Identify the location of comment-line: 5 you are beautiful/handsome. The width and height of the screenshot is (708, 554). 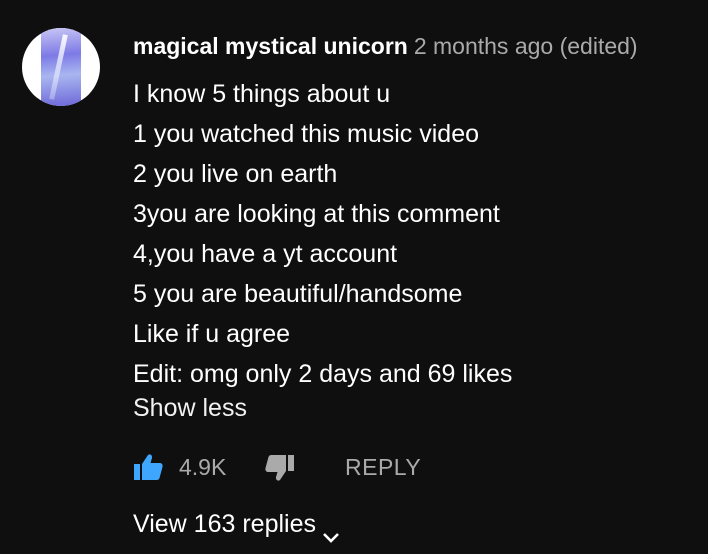
(298, 294).